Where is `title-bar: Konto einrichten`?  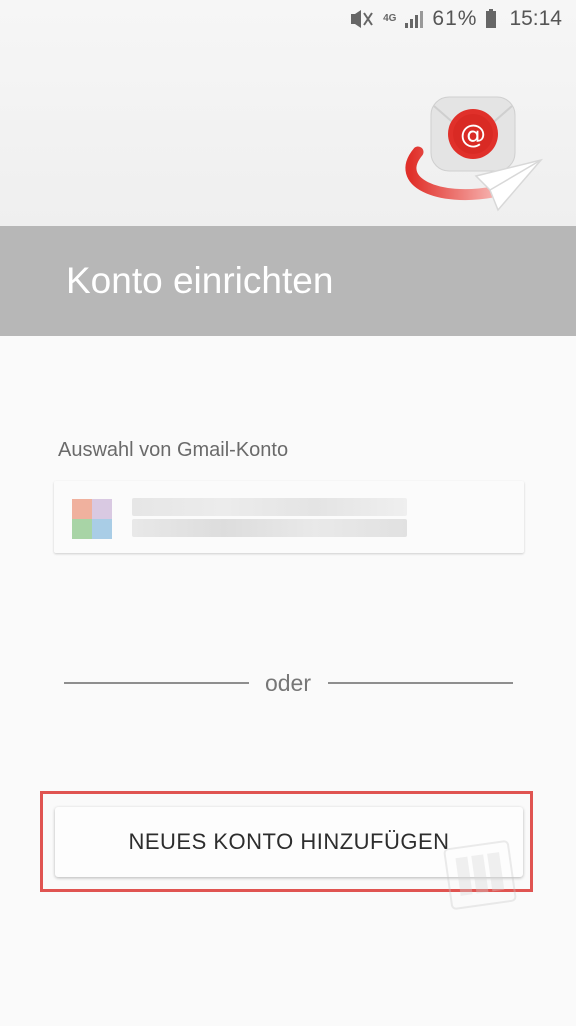
title-bar: Konto einrichten is located at coordinates (288, 281).